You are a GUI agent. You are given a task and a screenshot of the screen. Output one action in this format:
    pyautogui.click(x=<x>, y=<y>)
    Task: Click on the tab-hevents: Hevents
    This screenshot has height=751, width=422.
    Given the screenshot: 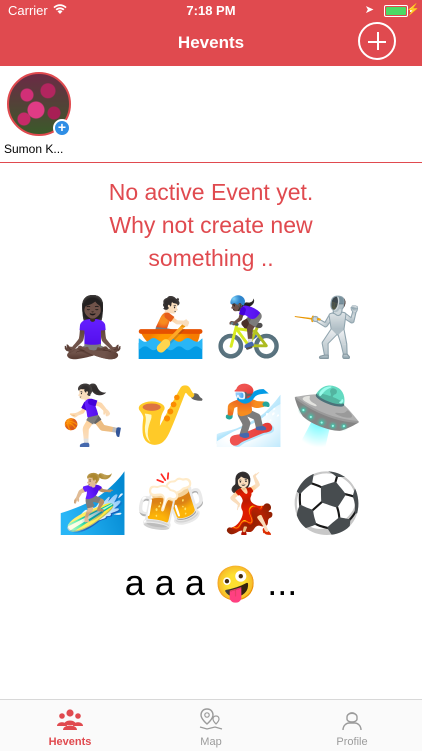 What is the action you would take?
    pyautogui.click(x=70, y=725)
    